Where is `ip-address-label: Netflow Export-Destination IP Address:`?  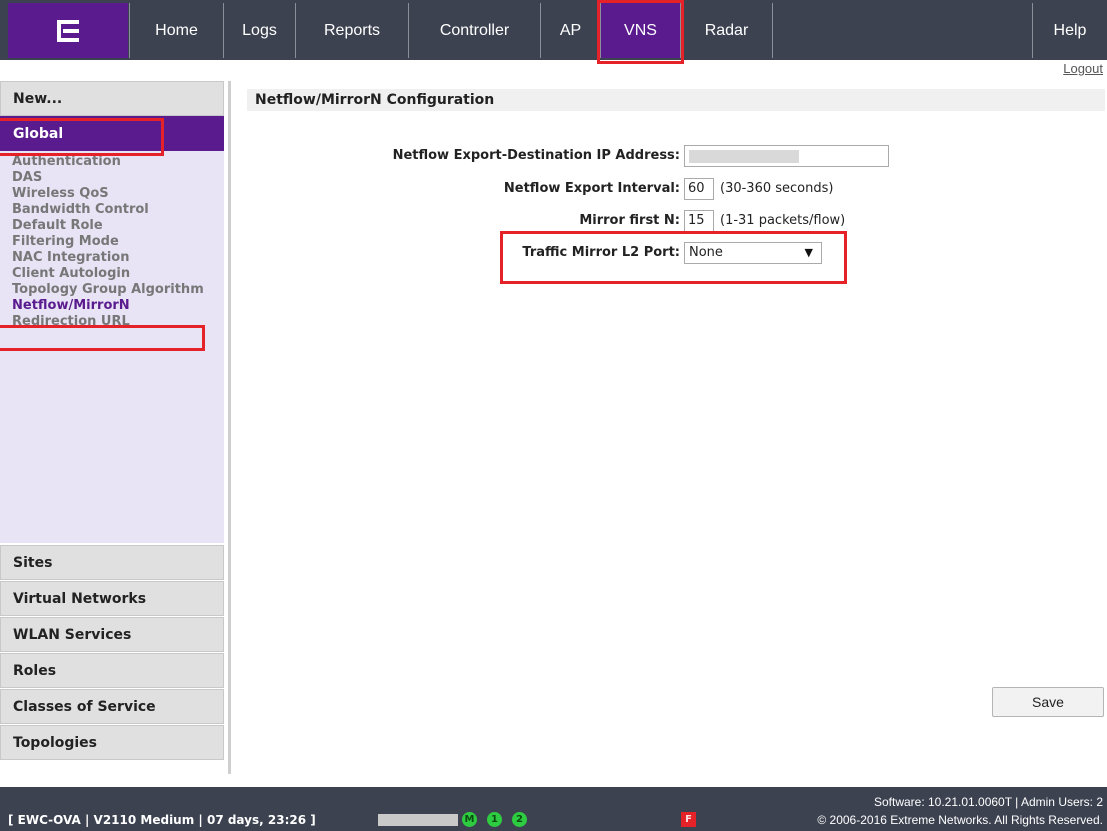
ip-address-label: Netflow Export-Destination IP Address: is located at coordinates (536, 155).